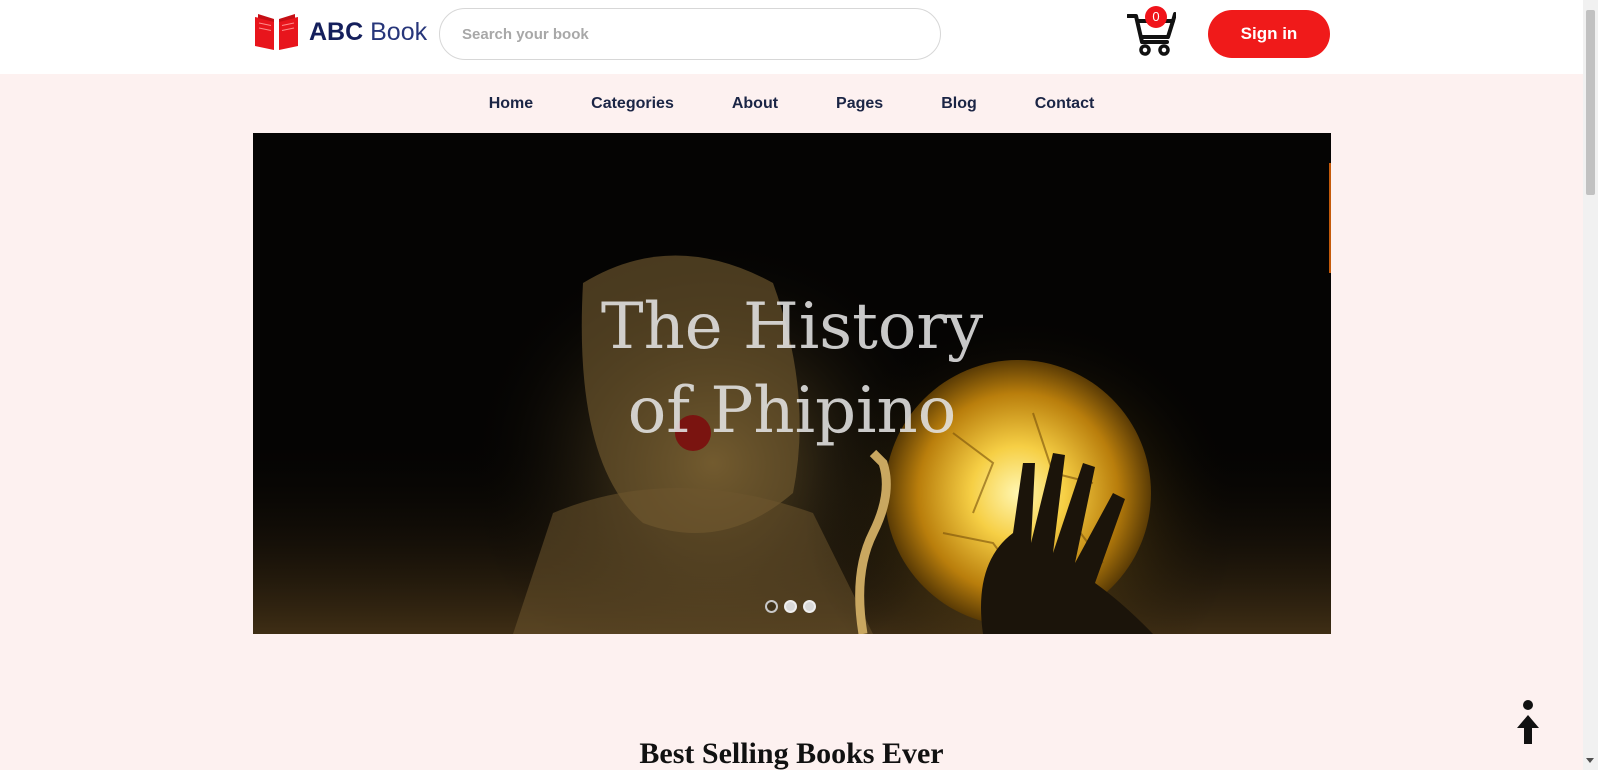 The width and height of the screenshot is (1598, 770). What do you see at coordinates (959, 104) in the screenshot?
I see `nav-item-blog: Blog` at bounding box center [959, 104].